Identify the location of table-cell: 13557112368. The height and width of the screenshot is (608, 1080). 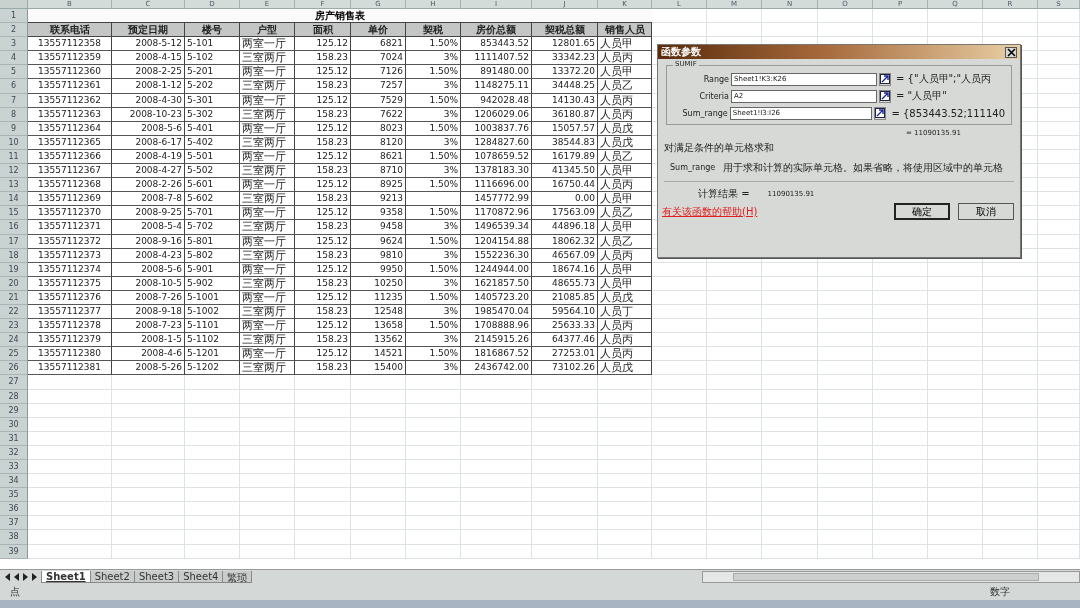
(70, 185).